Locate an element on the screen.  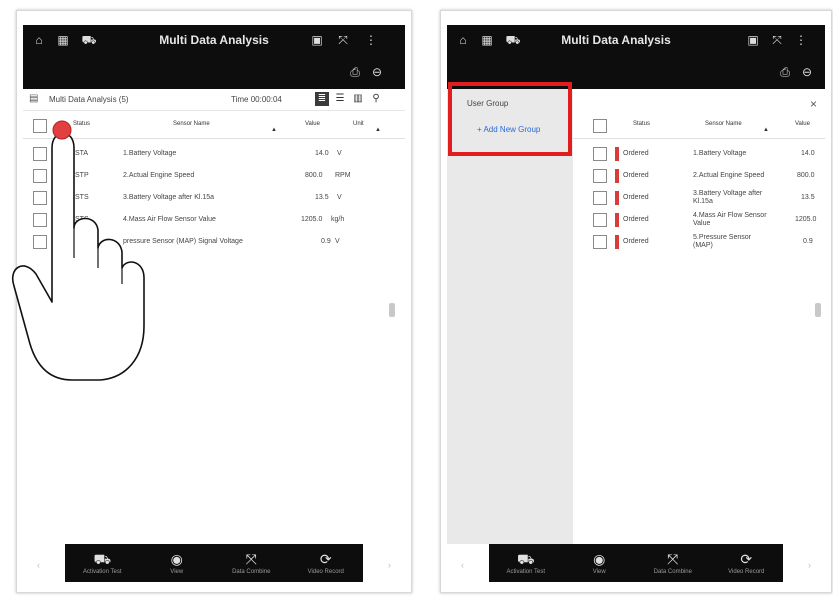
table-row: Ordered 1.Battery Voltage 14.0 is located at coordinates (699, 154).